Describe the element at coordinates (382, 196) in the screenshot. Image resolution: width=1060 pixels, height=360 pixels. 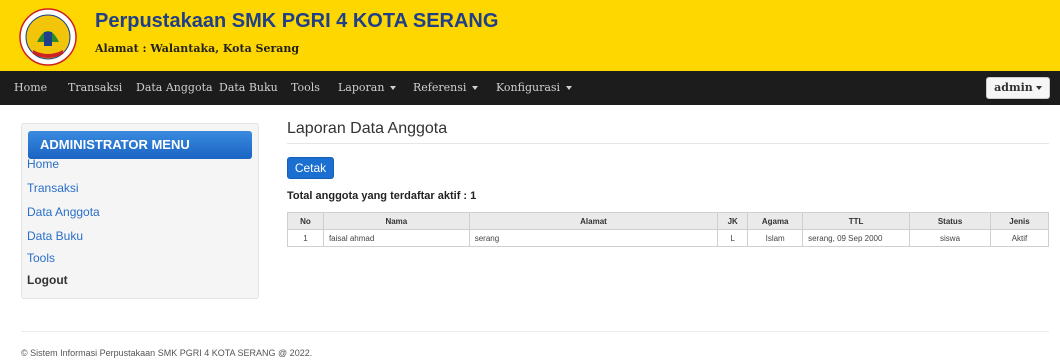
I see `active-member-summary: Total anggota yang terdaftar aktif : 1` at that location.